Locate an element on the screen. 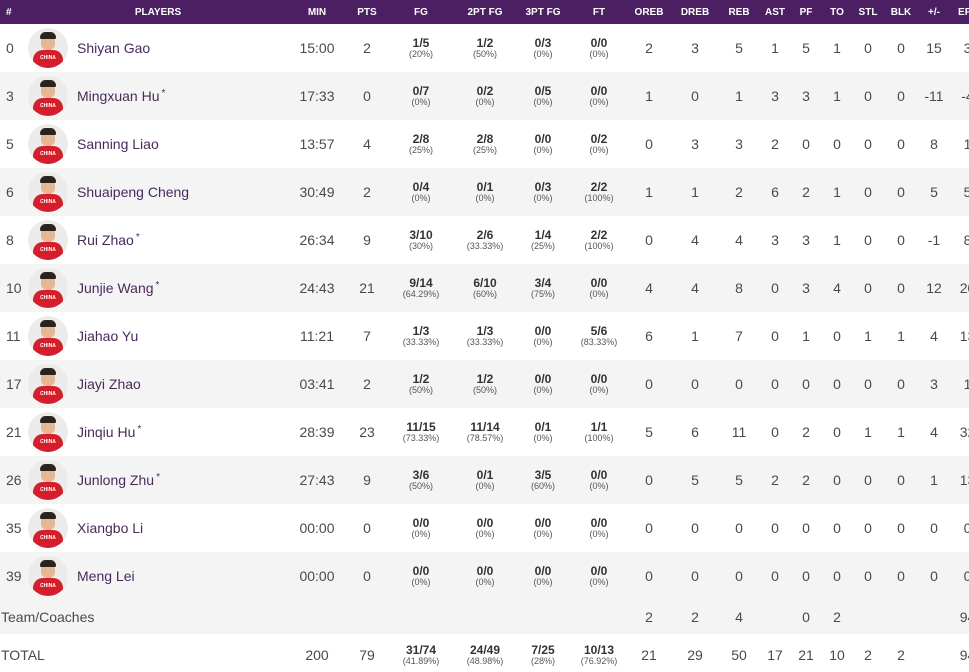 The height and width of the screenshot is (672, 969). column-header: FG is located at coordinates (421, 12).